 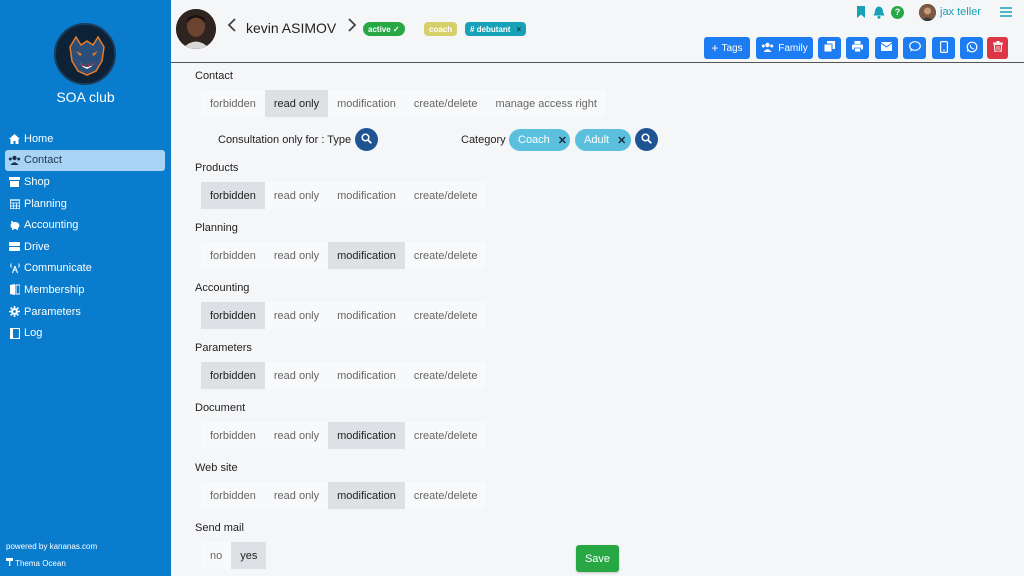 What do you see at coordinates (222, 288) in the screenshot?
I see `accounting-section-label: Accounting` at bounding box center [222, 288].